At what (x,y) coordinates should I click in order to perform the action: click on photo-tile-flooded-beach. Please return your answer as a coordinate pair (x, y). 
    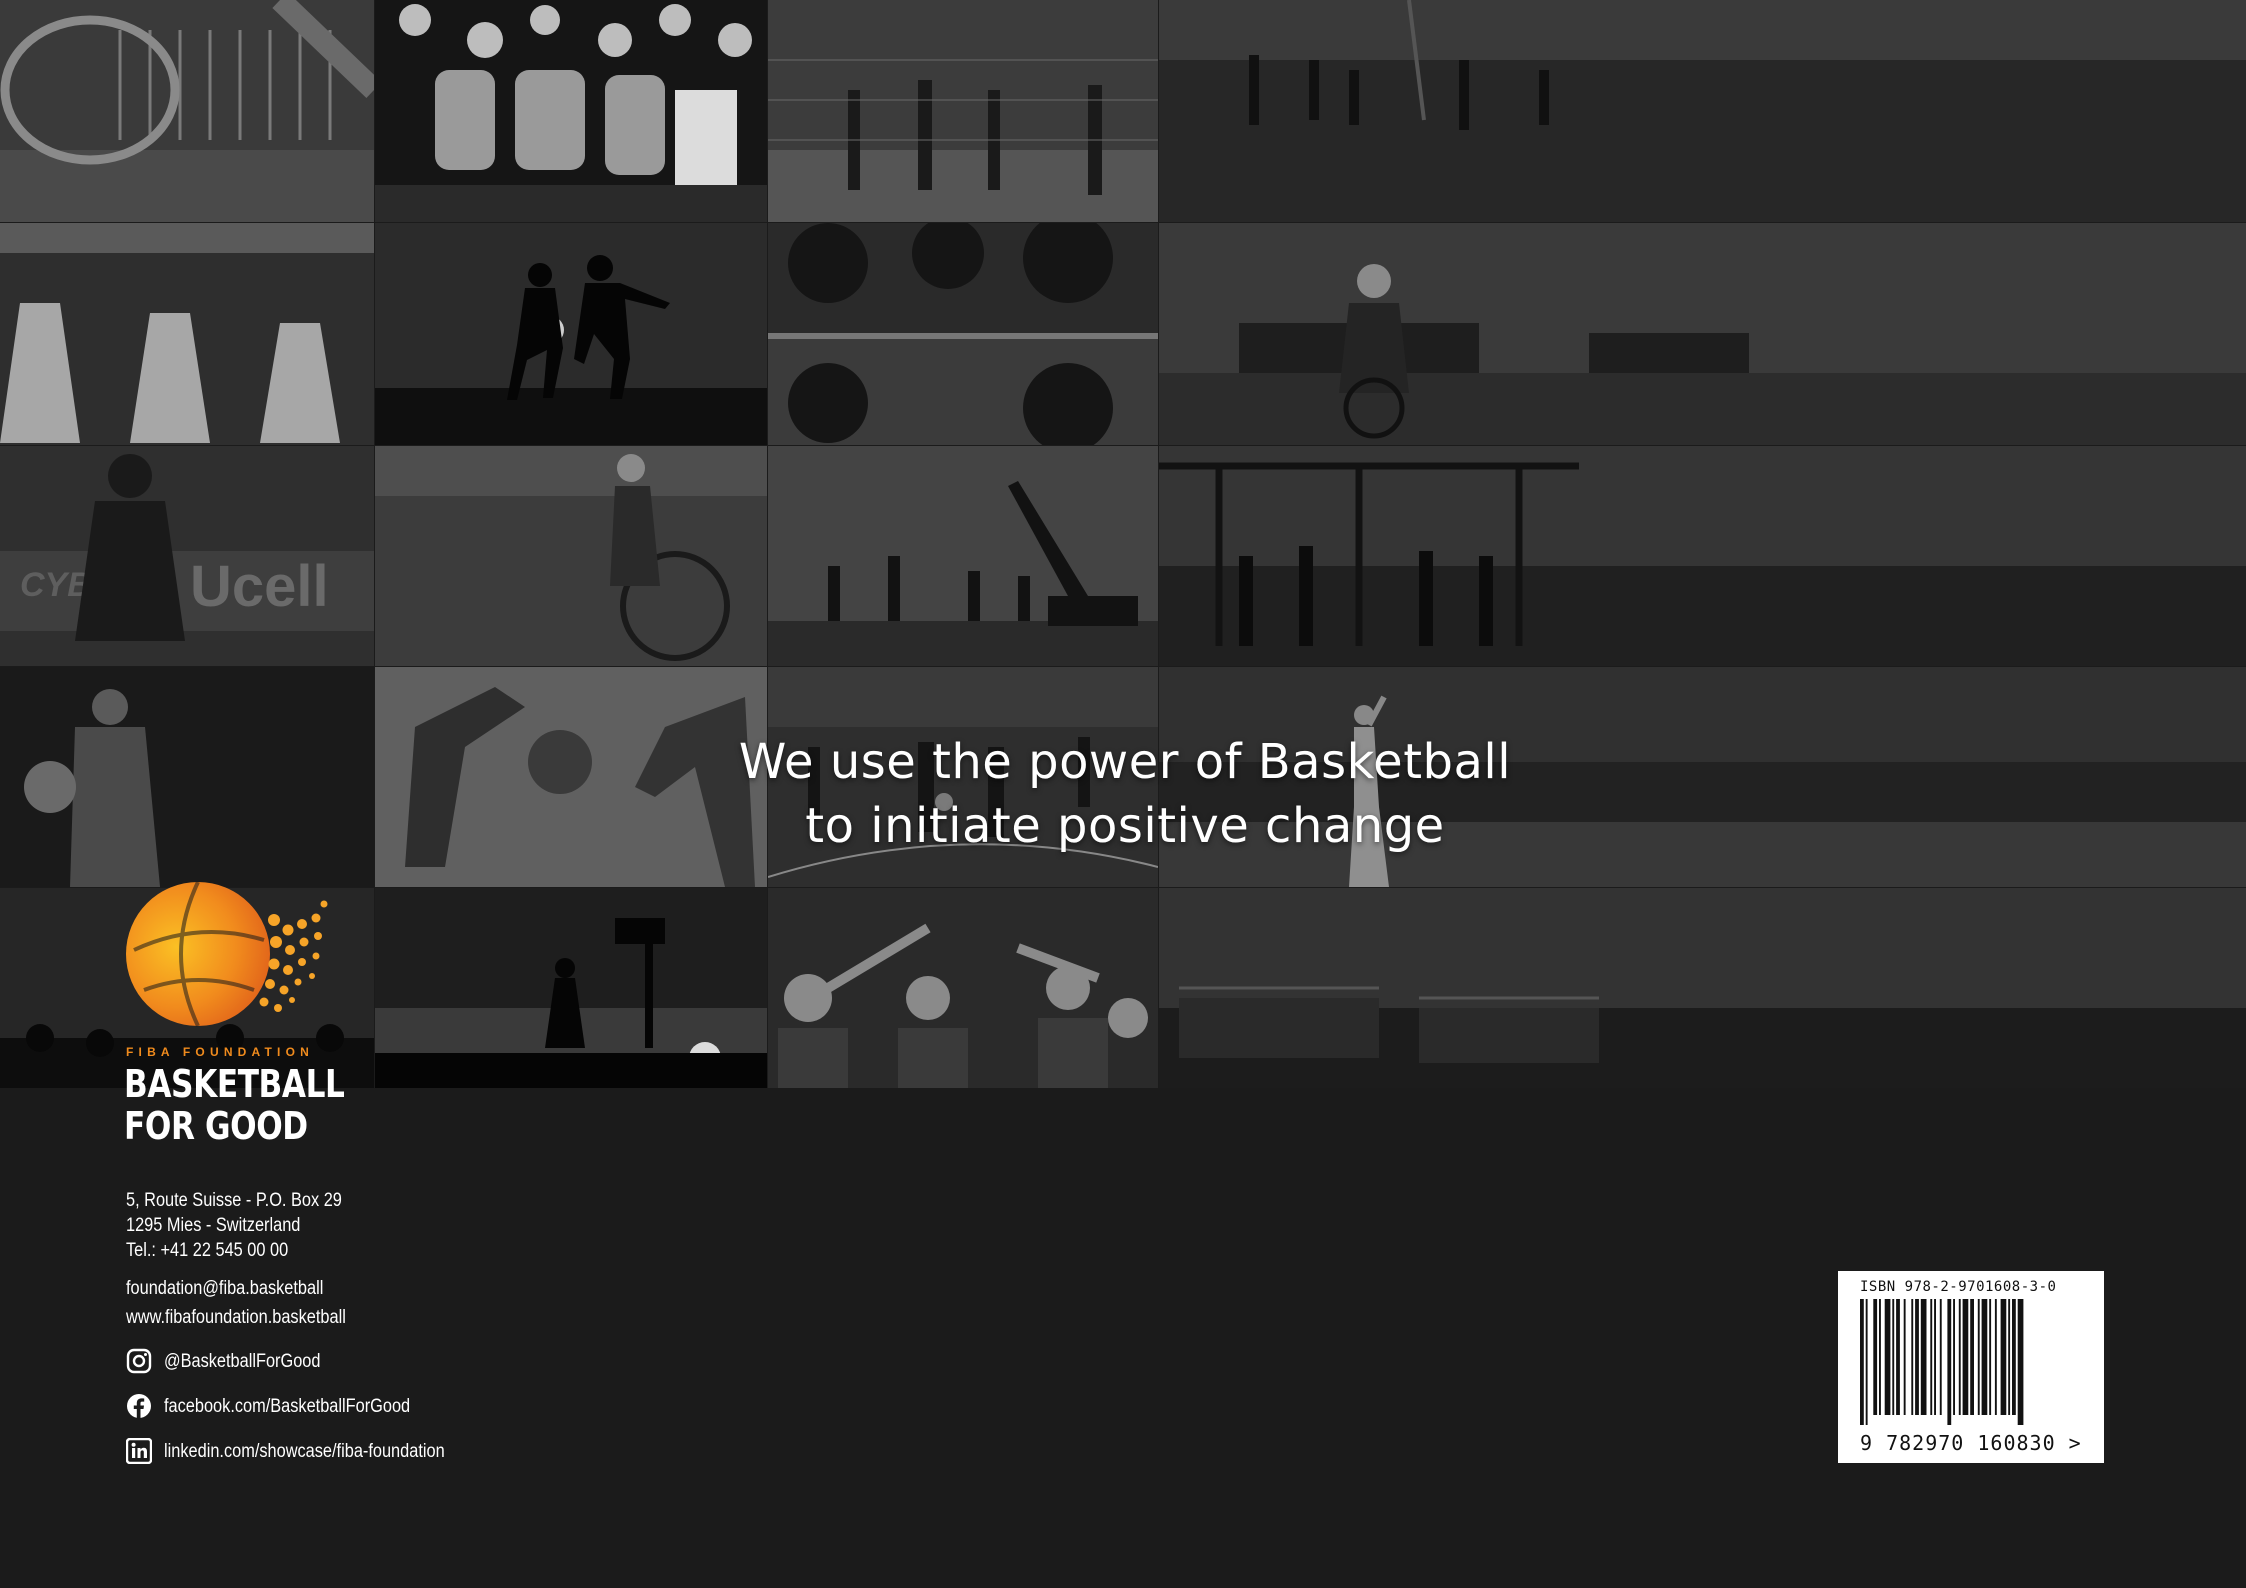
    Looking at the image, I should click on (1702, 111).